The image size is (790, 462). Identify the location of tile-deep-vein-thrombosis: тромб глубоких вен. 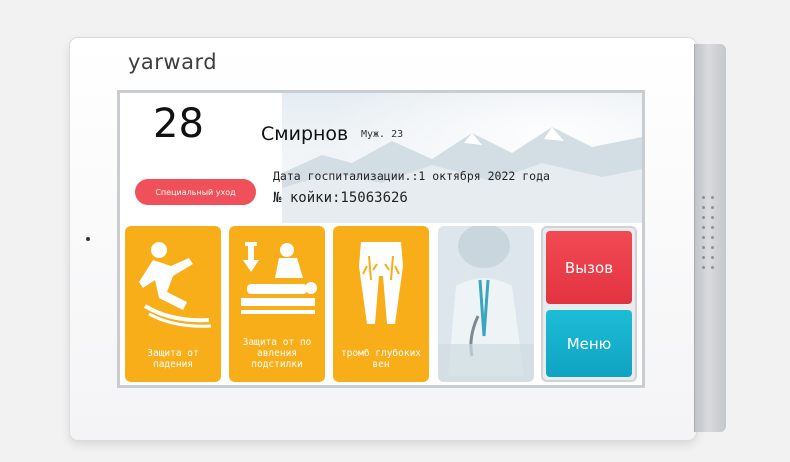
(381, 304).